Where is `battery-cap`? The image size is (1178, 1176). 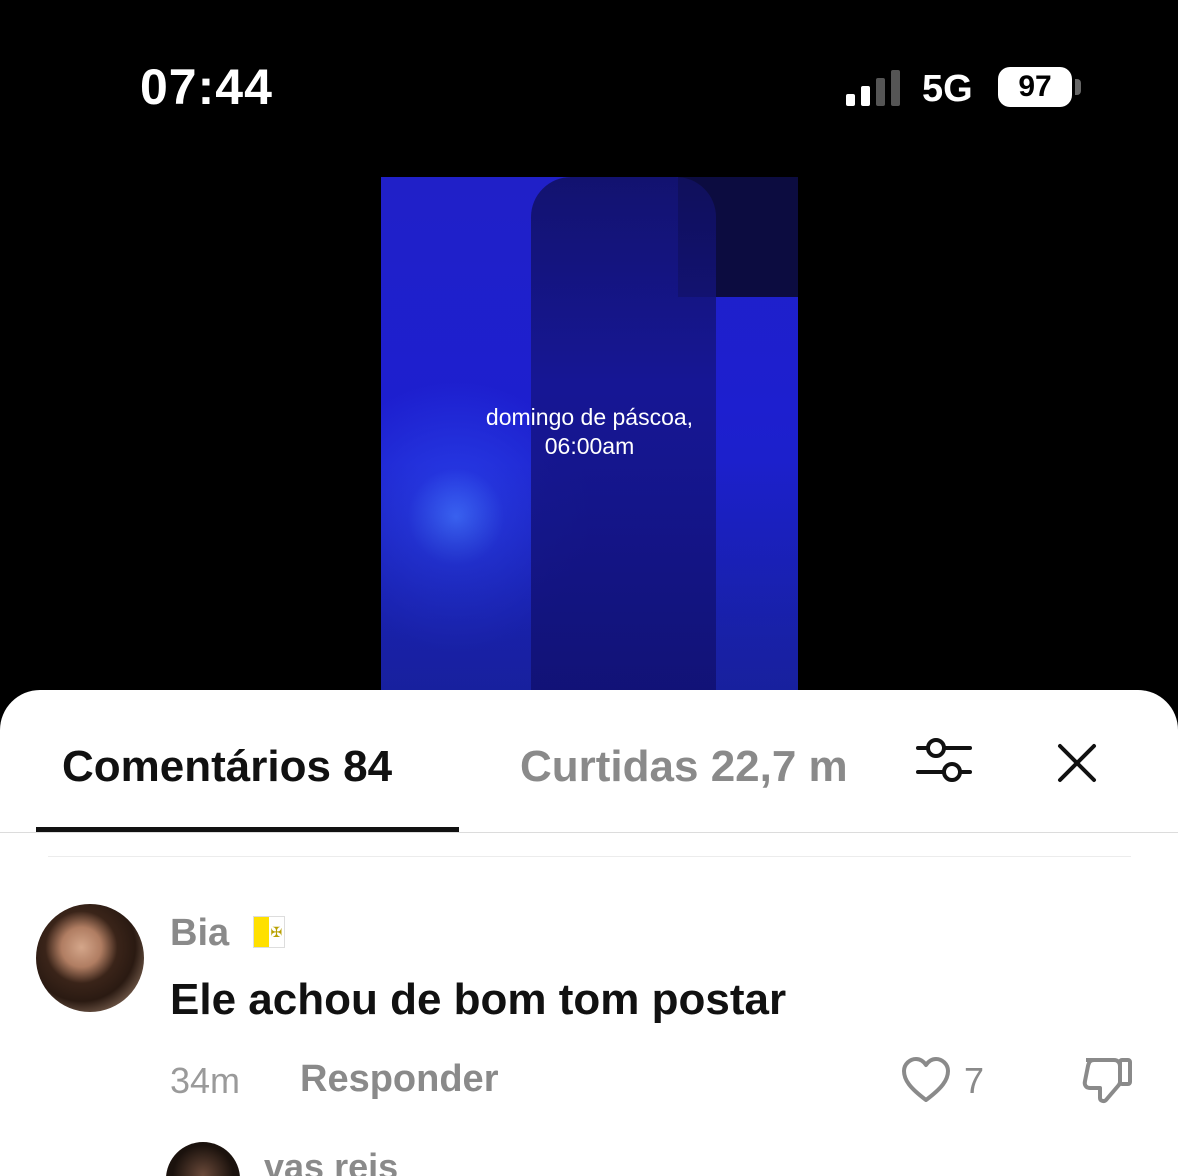 battery-cap is located at coordinates (1078, 87).